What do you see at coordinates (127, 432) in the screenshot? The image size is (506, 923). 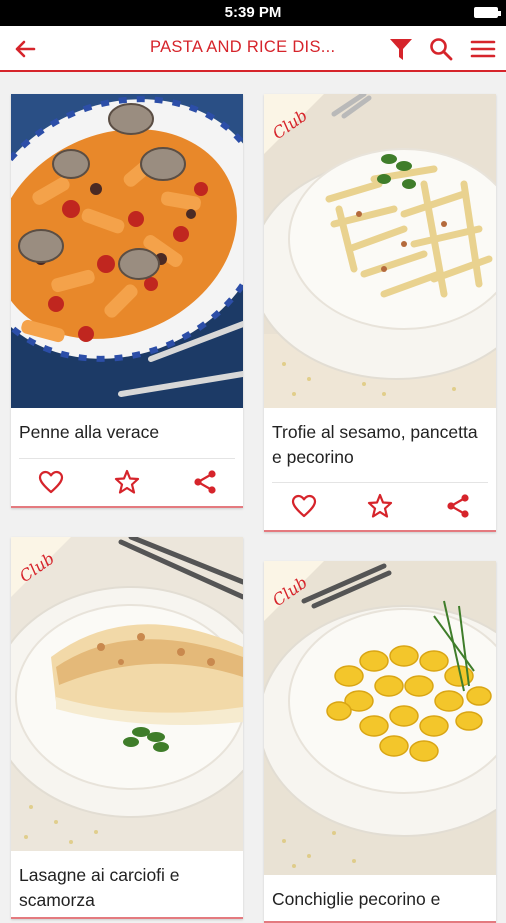 I see `recipe-name: Penne alla verace` at bounding box center [127, 432].